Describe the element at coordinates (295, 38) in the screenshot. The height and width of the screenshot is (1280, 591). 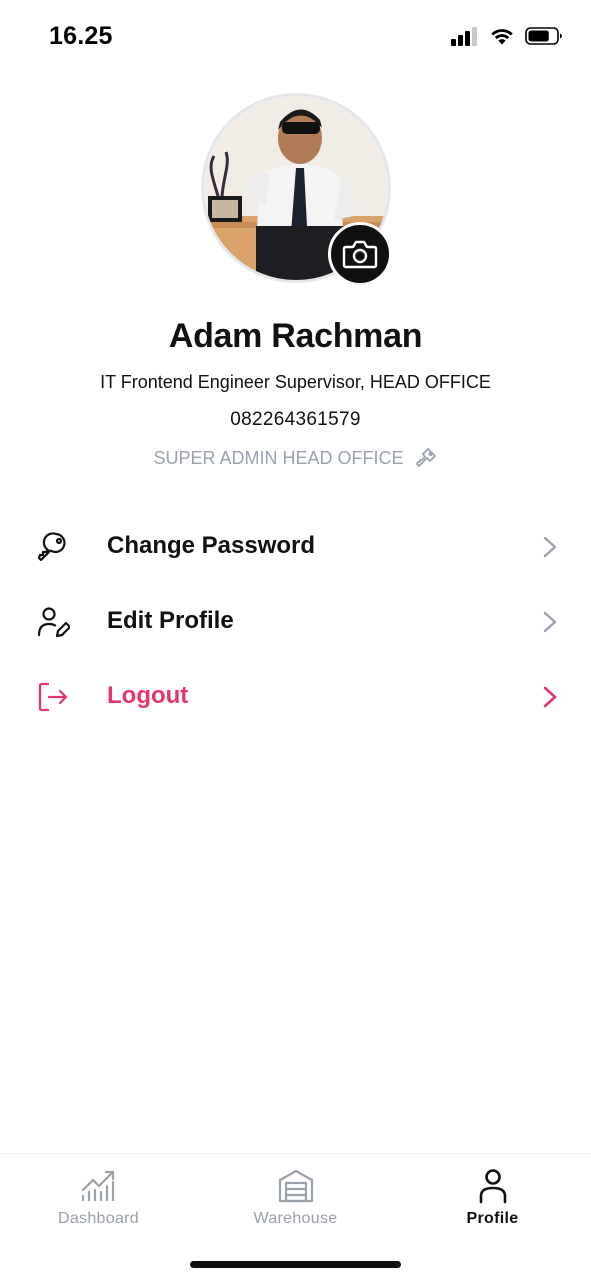
I see `status-bar: 16.25` at that location.